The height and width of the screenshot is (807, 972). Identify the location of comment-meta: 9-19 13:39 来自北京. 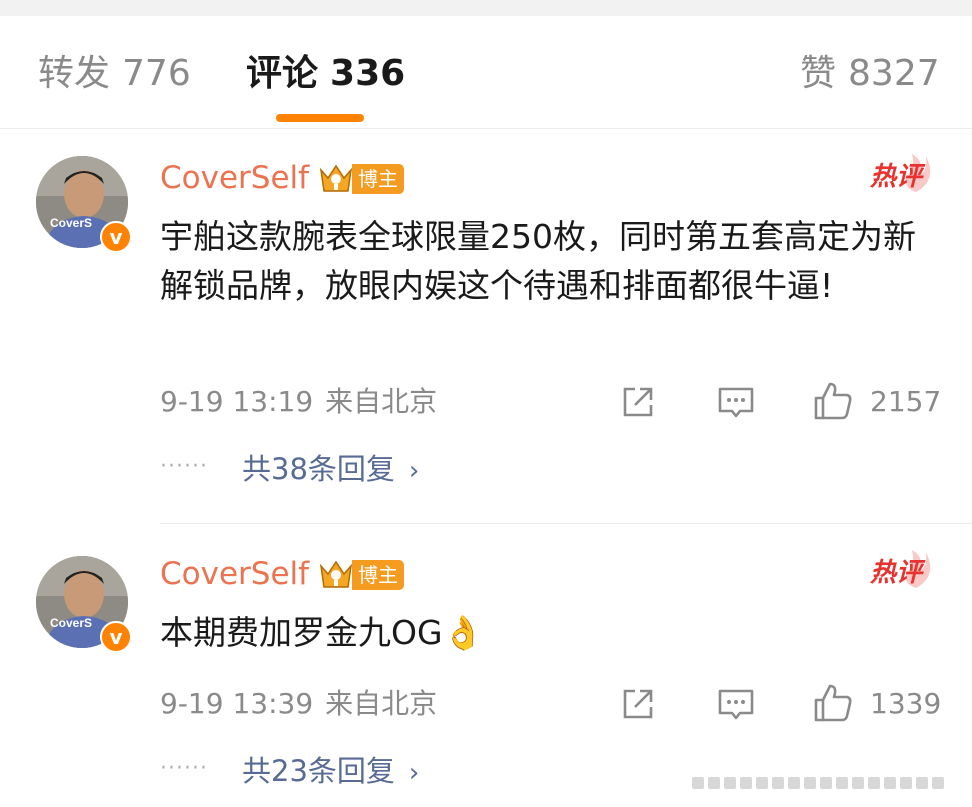
(298, 704).